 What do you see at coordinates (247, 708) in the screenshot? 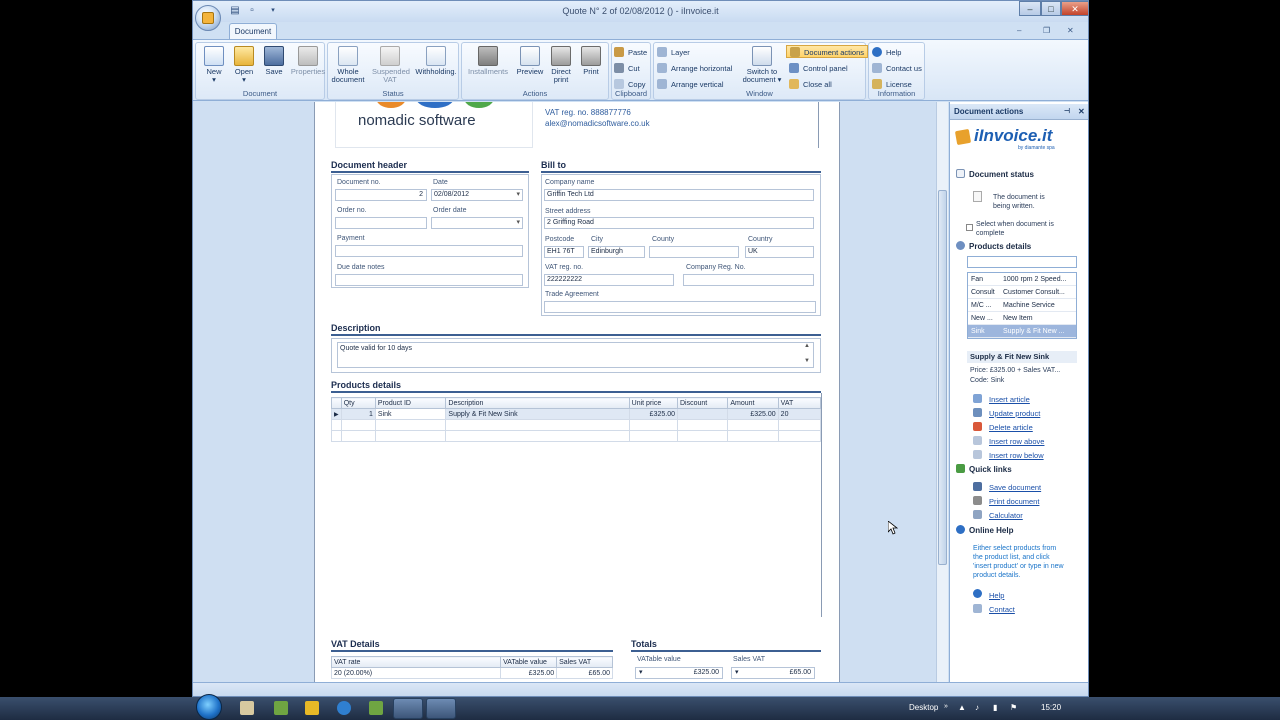
I see `explorer-icon` at bounding box center [247, 708].